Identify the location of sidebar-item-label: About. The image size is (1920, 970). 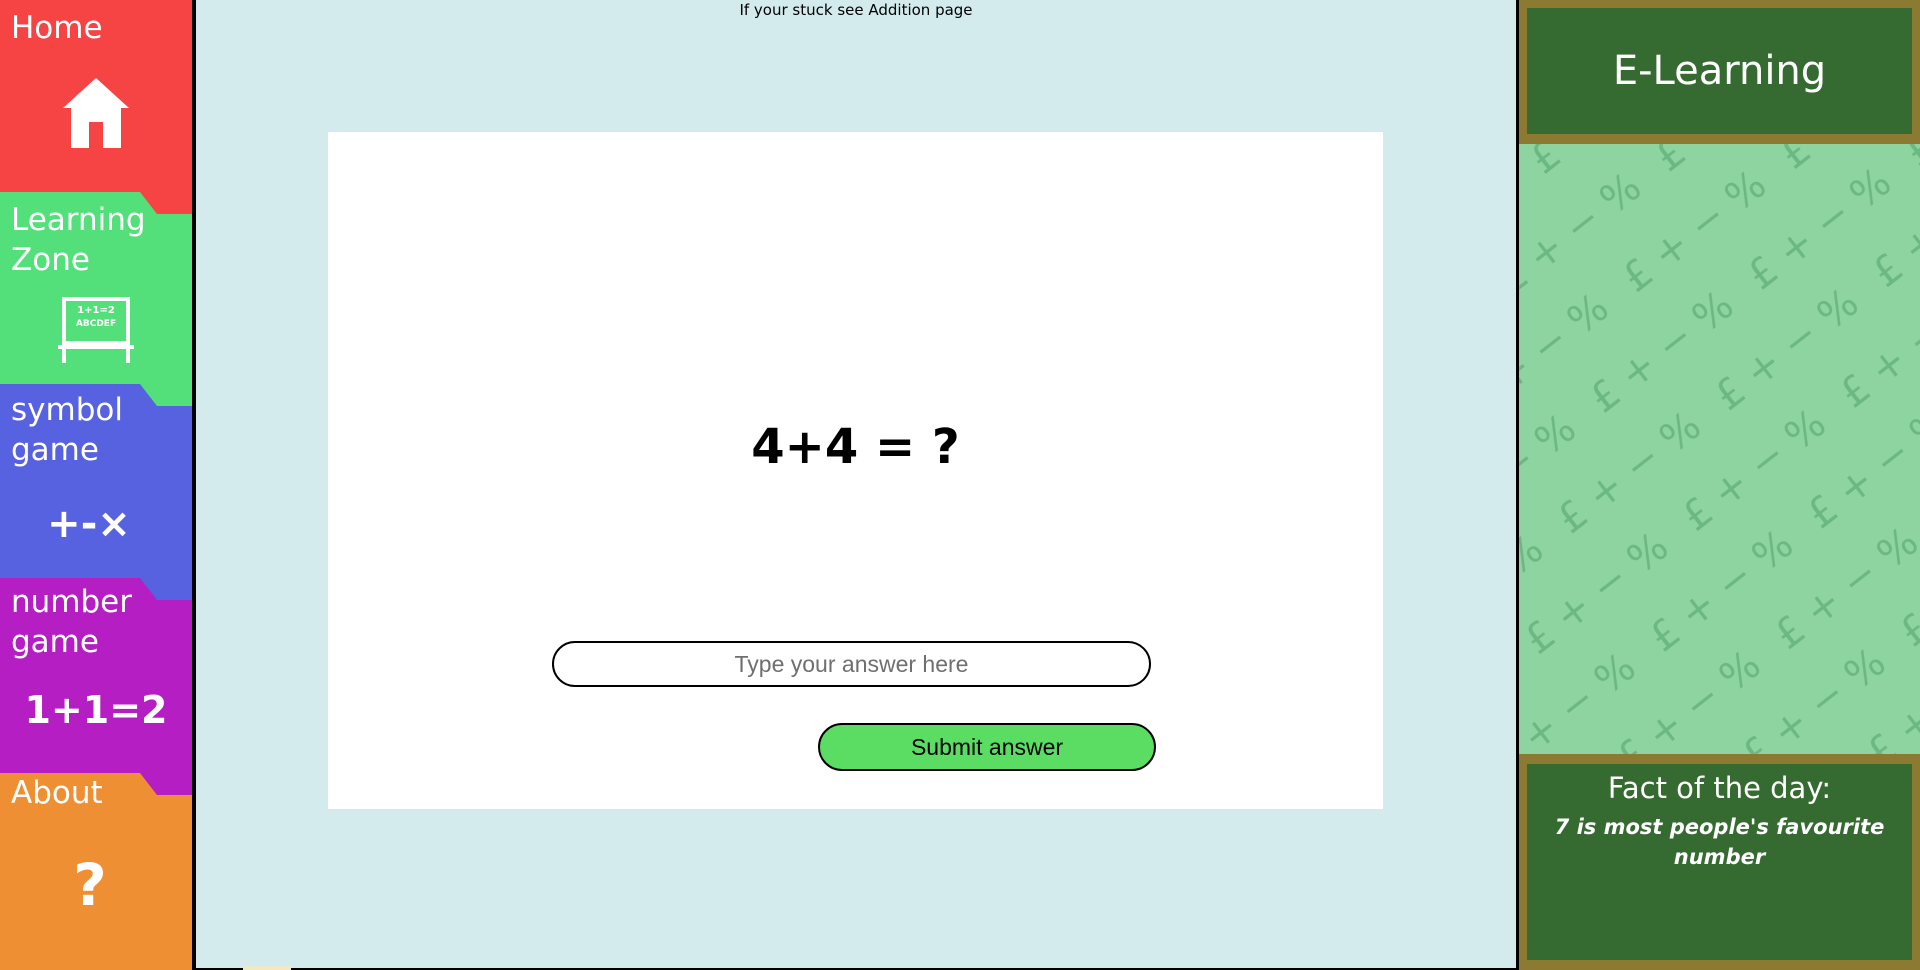
(57, 793).